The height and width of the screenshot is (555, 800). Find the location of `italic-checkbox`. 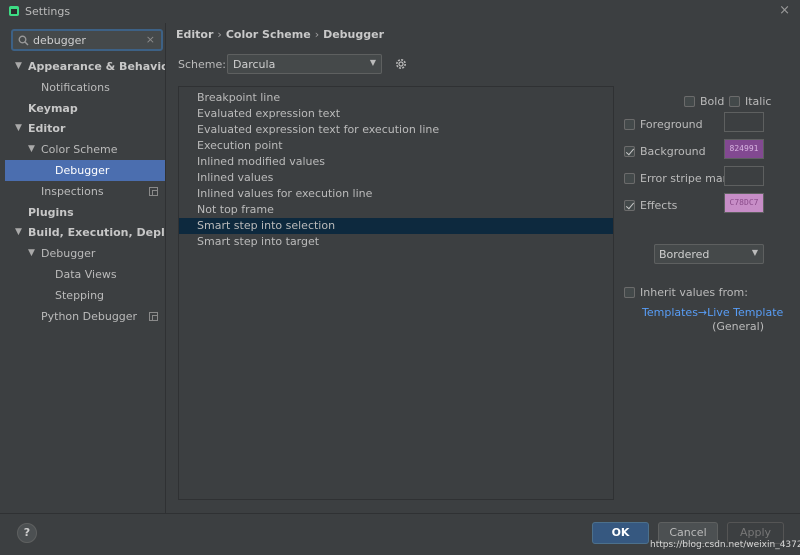

italic-checkbox is located at coordinates (734, 101).